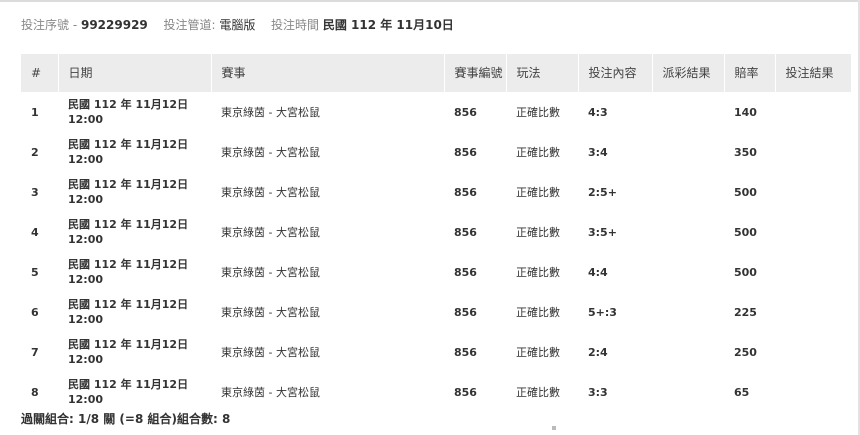 This screenshot has height=435, width=860. Describe the element at coordinates (39, 232) in the screenshot. I see `row-number: 4` at that location.